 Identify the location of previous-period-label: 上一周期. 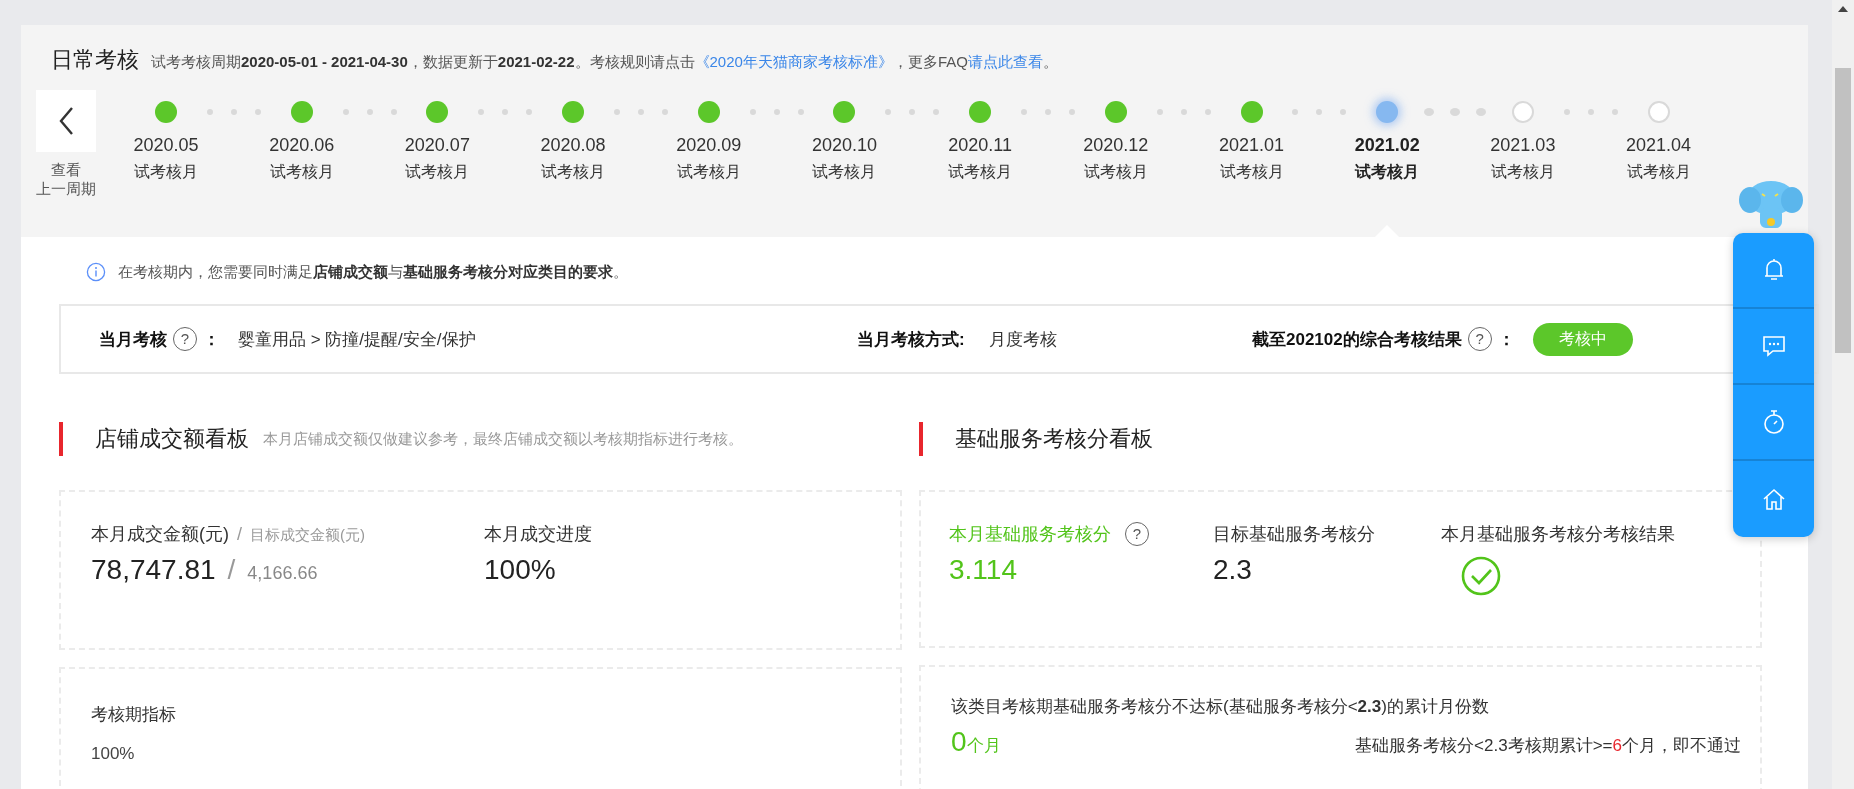
(66, 188).